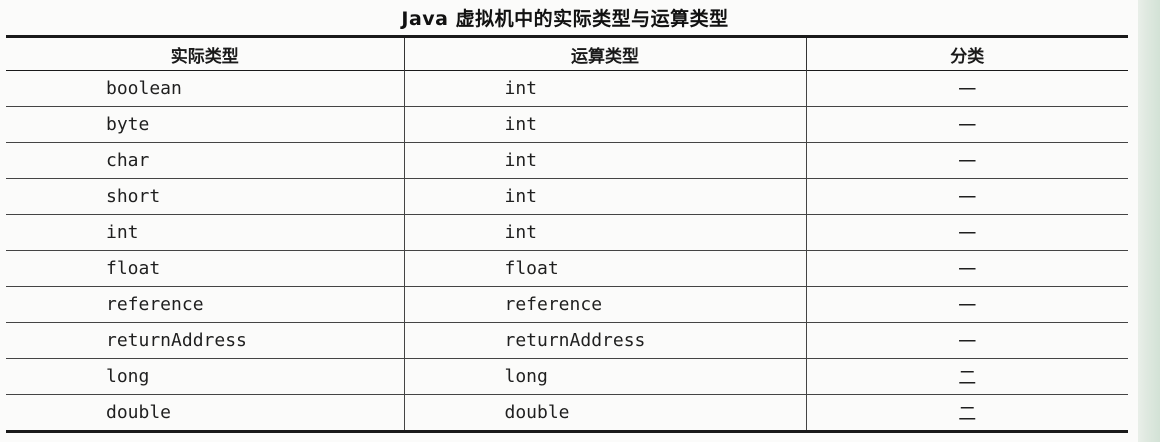 This screenshot has width=1160, height=442. I want to click on cell-actual-type: short, so click(205, 196).